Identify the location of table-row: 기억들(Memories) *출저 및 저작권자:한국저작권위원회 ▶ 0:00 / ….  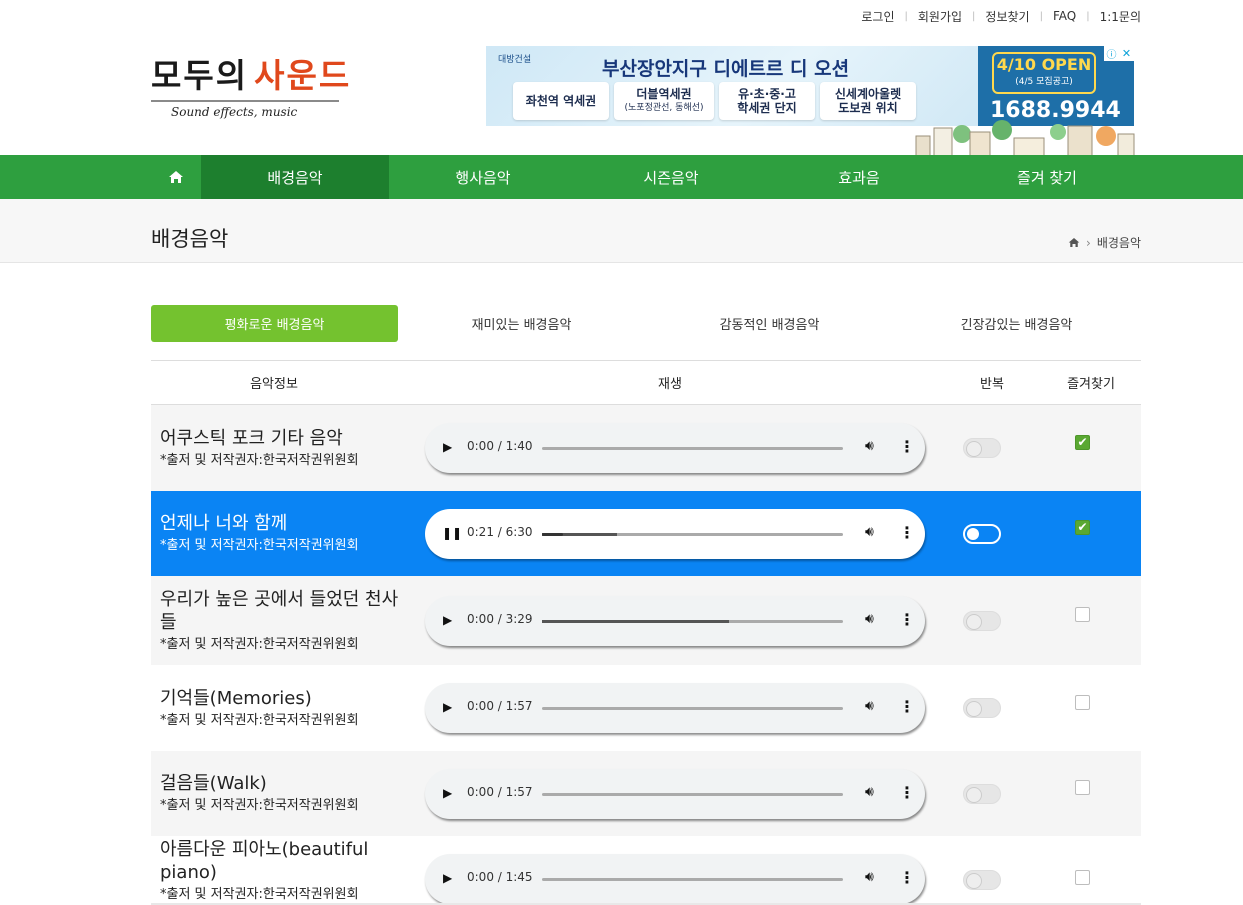
(646, 708).